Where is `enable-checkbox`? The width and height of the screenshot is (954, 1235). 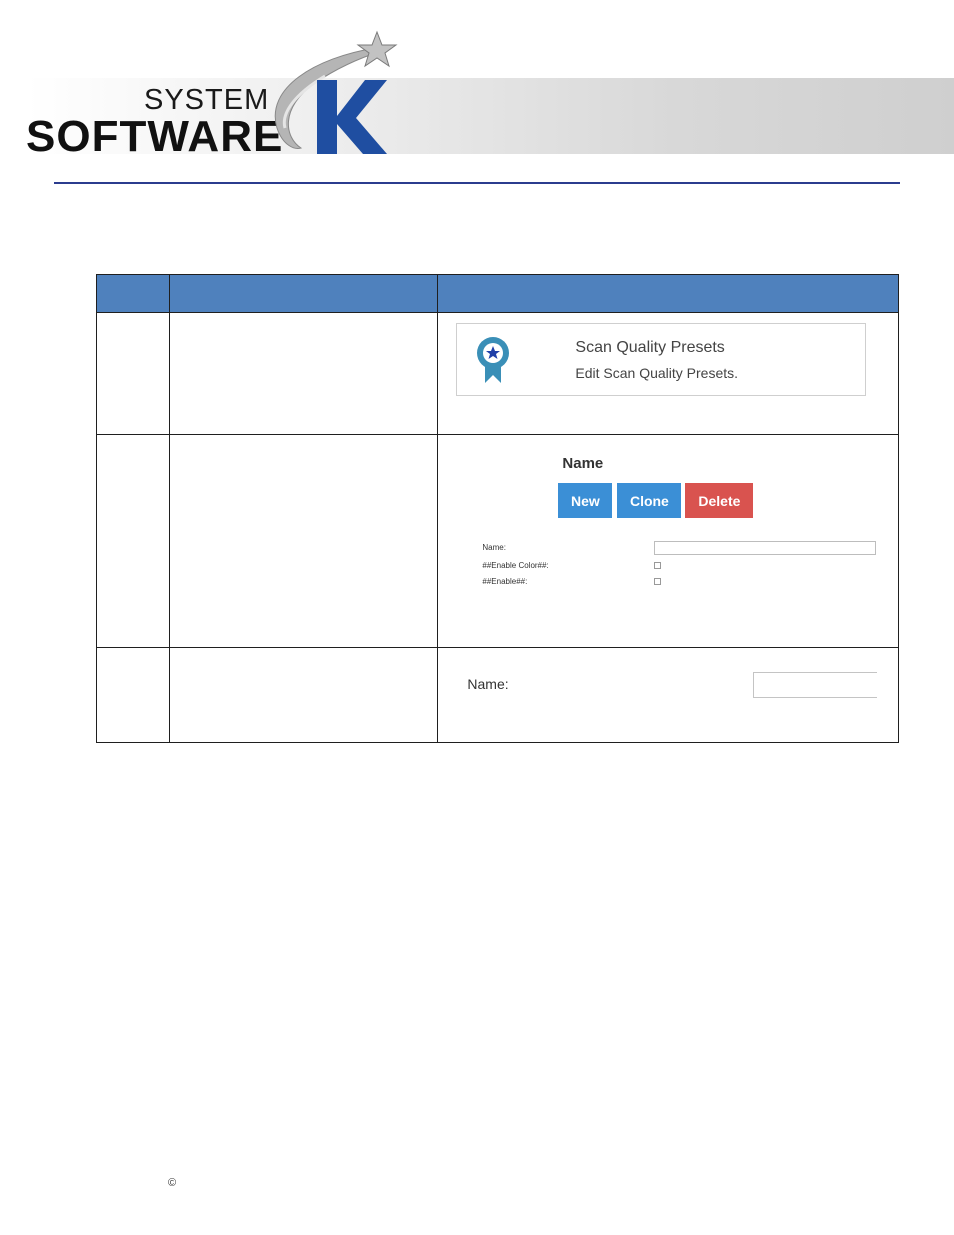 enable-checkbox is located at coordinates (658, 581).